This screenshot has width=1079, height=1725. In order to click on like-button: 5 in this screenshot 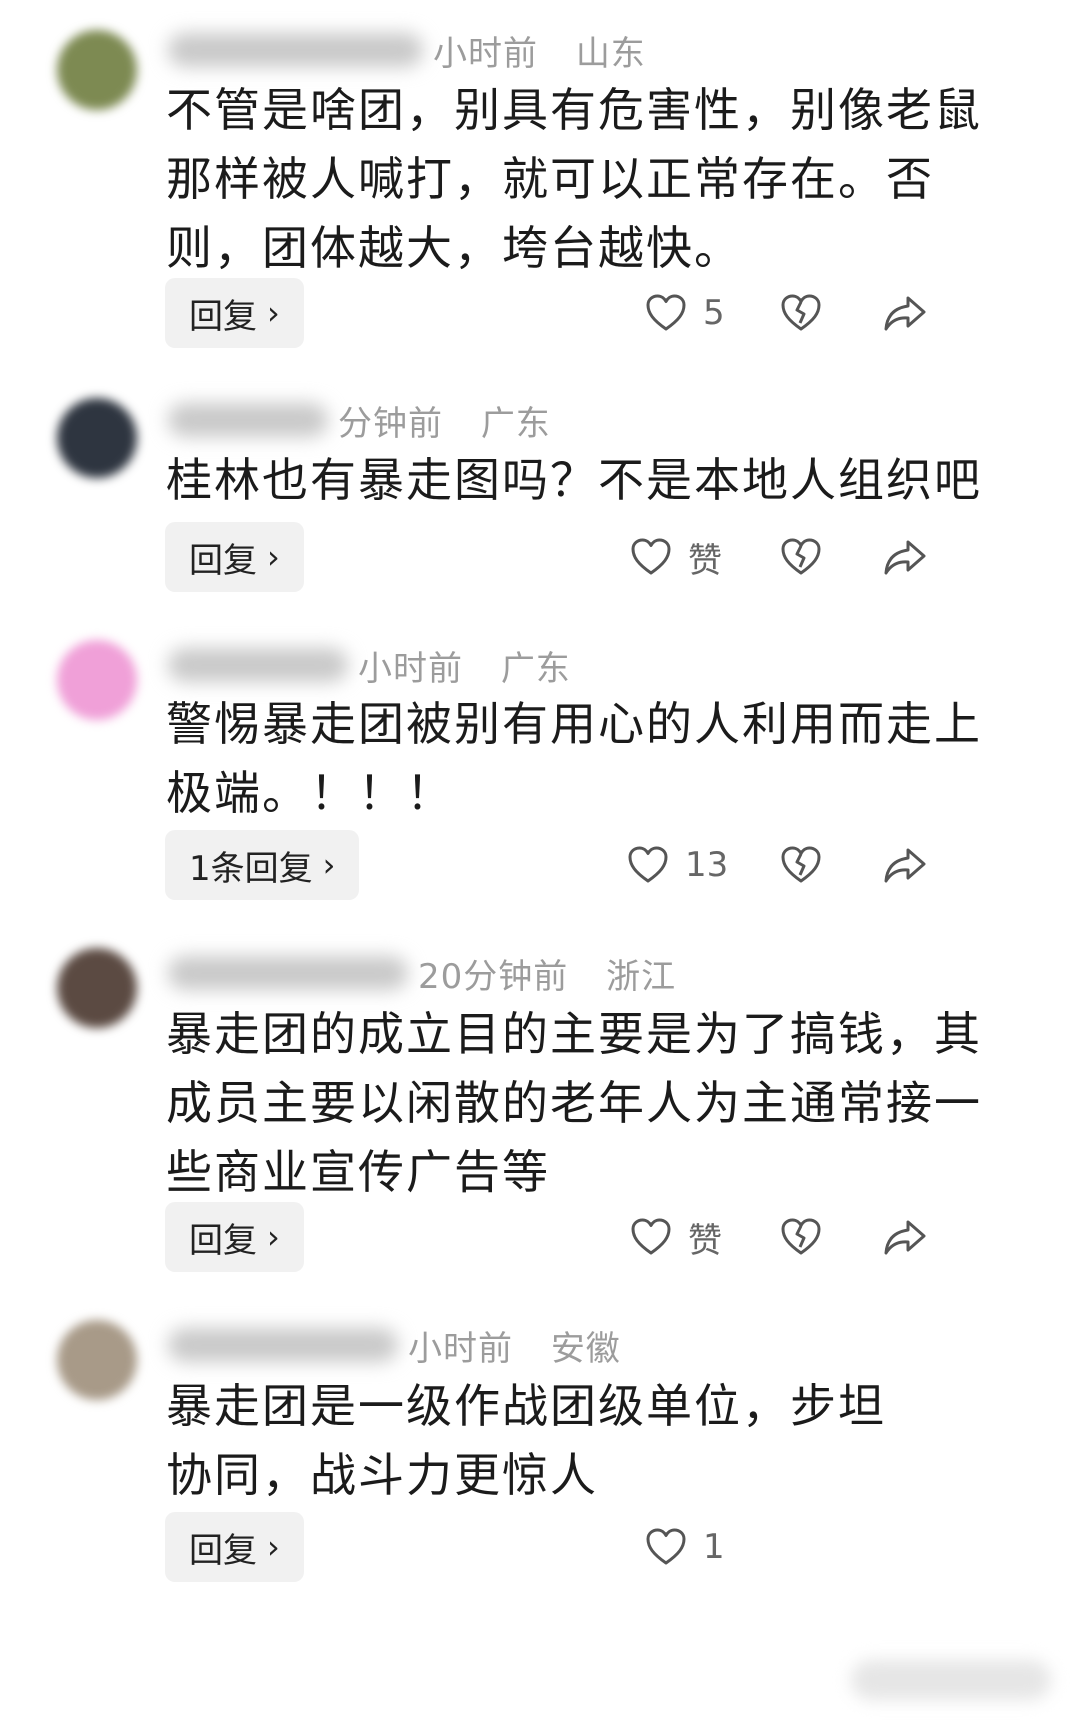, I will do `click(685, 313)`.